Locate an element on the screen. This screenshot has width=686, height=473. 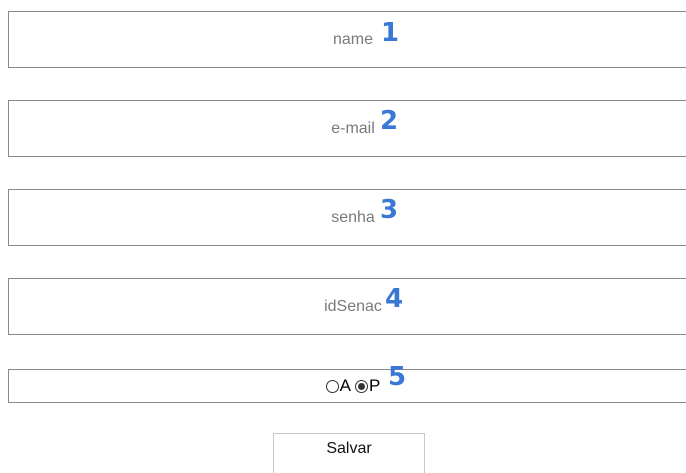
type-radio-group: A P is located at coordinates (347, 386).